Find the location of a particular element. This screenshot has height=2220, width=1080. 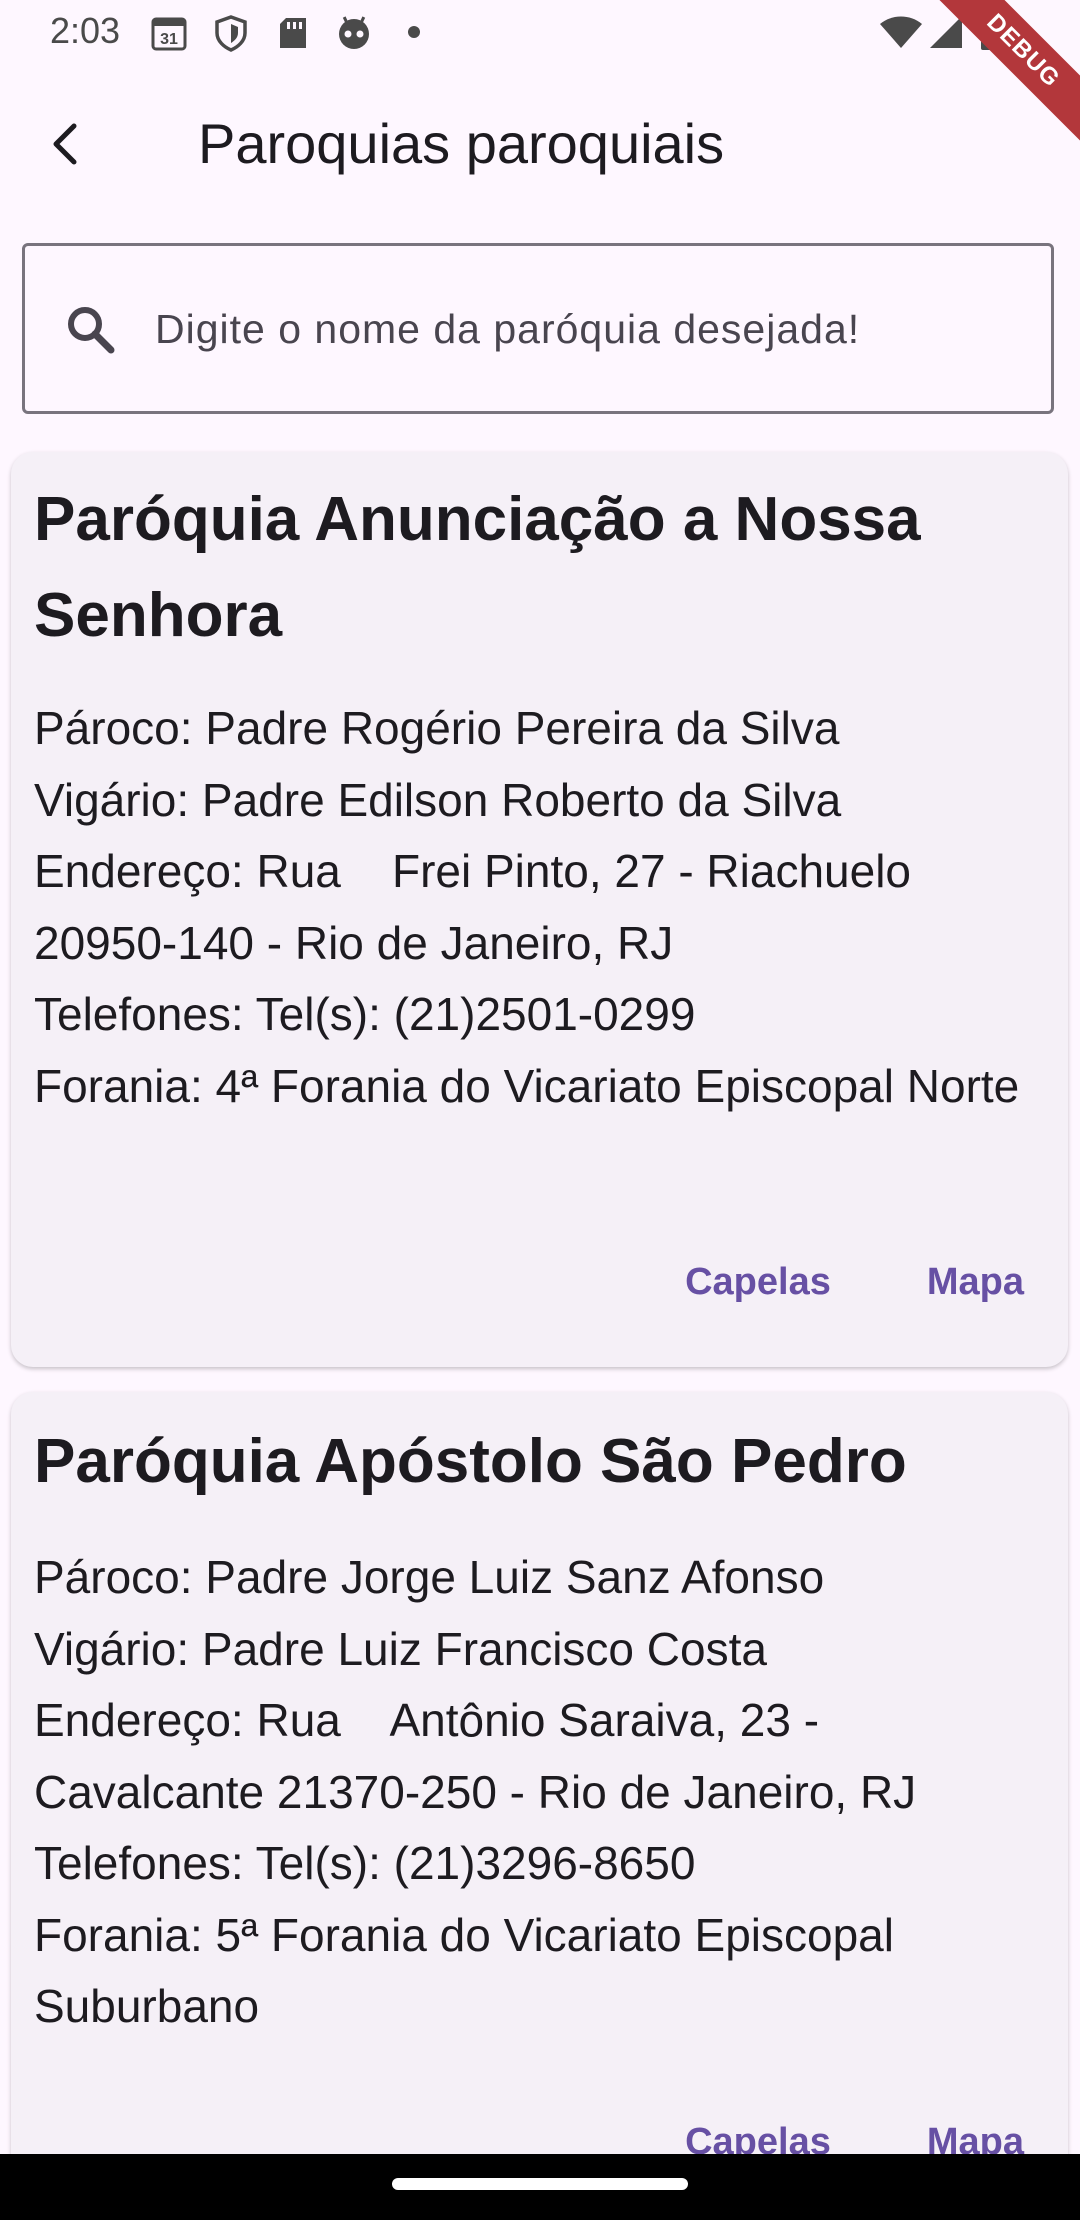

parish-telefones: Telefones: Tel(s): (21)2501-0299 is located at coordinates (365, 1014).